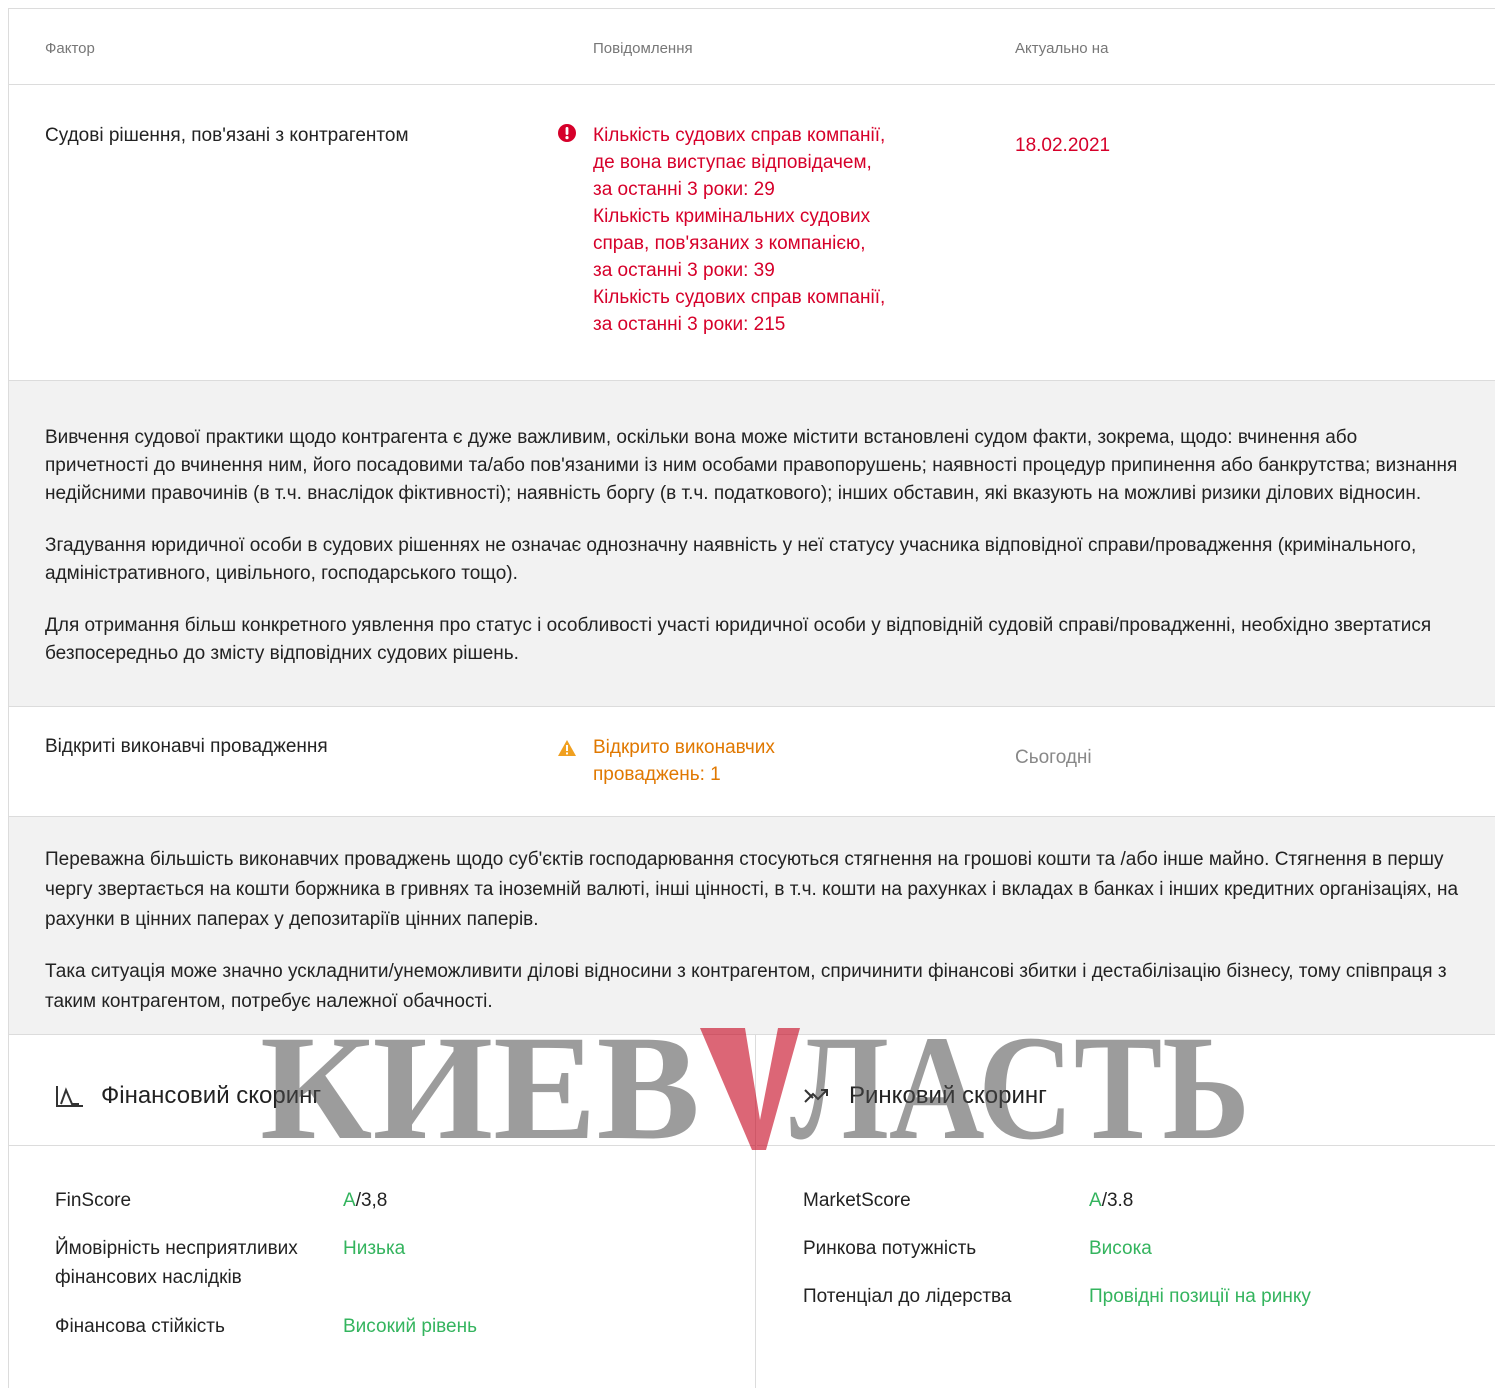  What do you see at coordinates (689, 324) in the screenshot?
I see `message-line: за останні 3 роки: 215` at bounding box center [689, 324].